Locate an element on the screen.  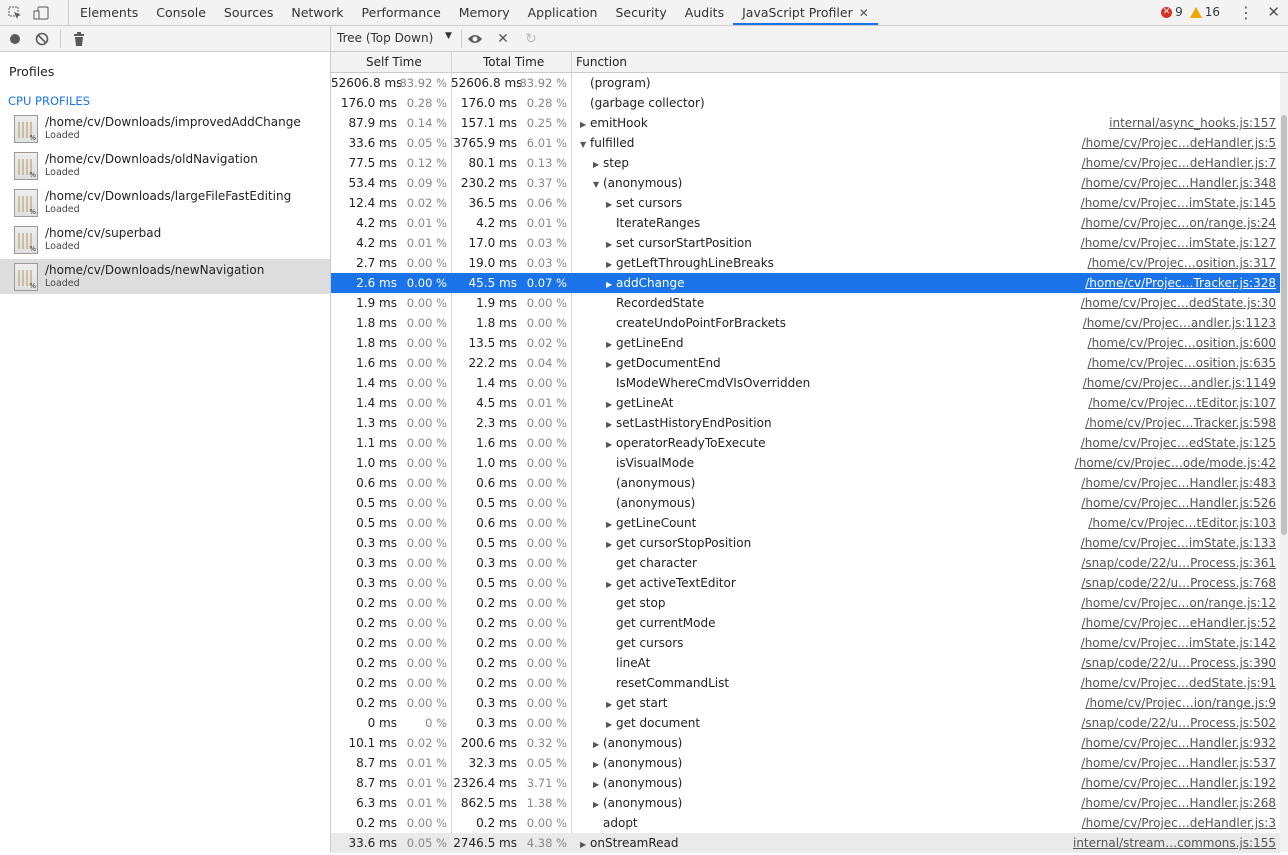
source-link: /home/cv/Projec…osition.js:600 is located at coordinates (1182, 343).